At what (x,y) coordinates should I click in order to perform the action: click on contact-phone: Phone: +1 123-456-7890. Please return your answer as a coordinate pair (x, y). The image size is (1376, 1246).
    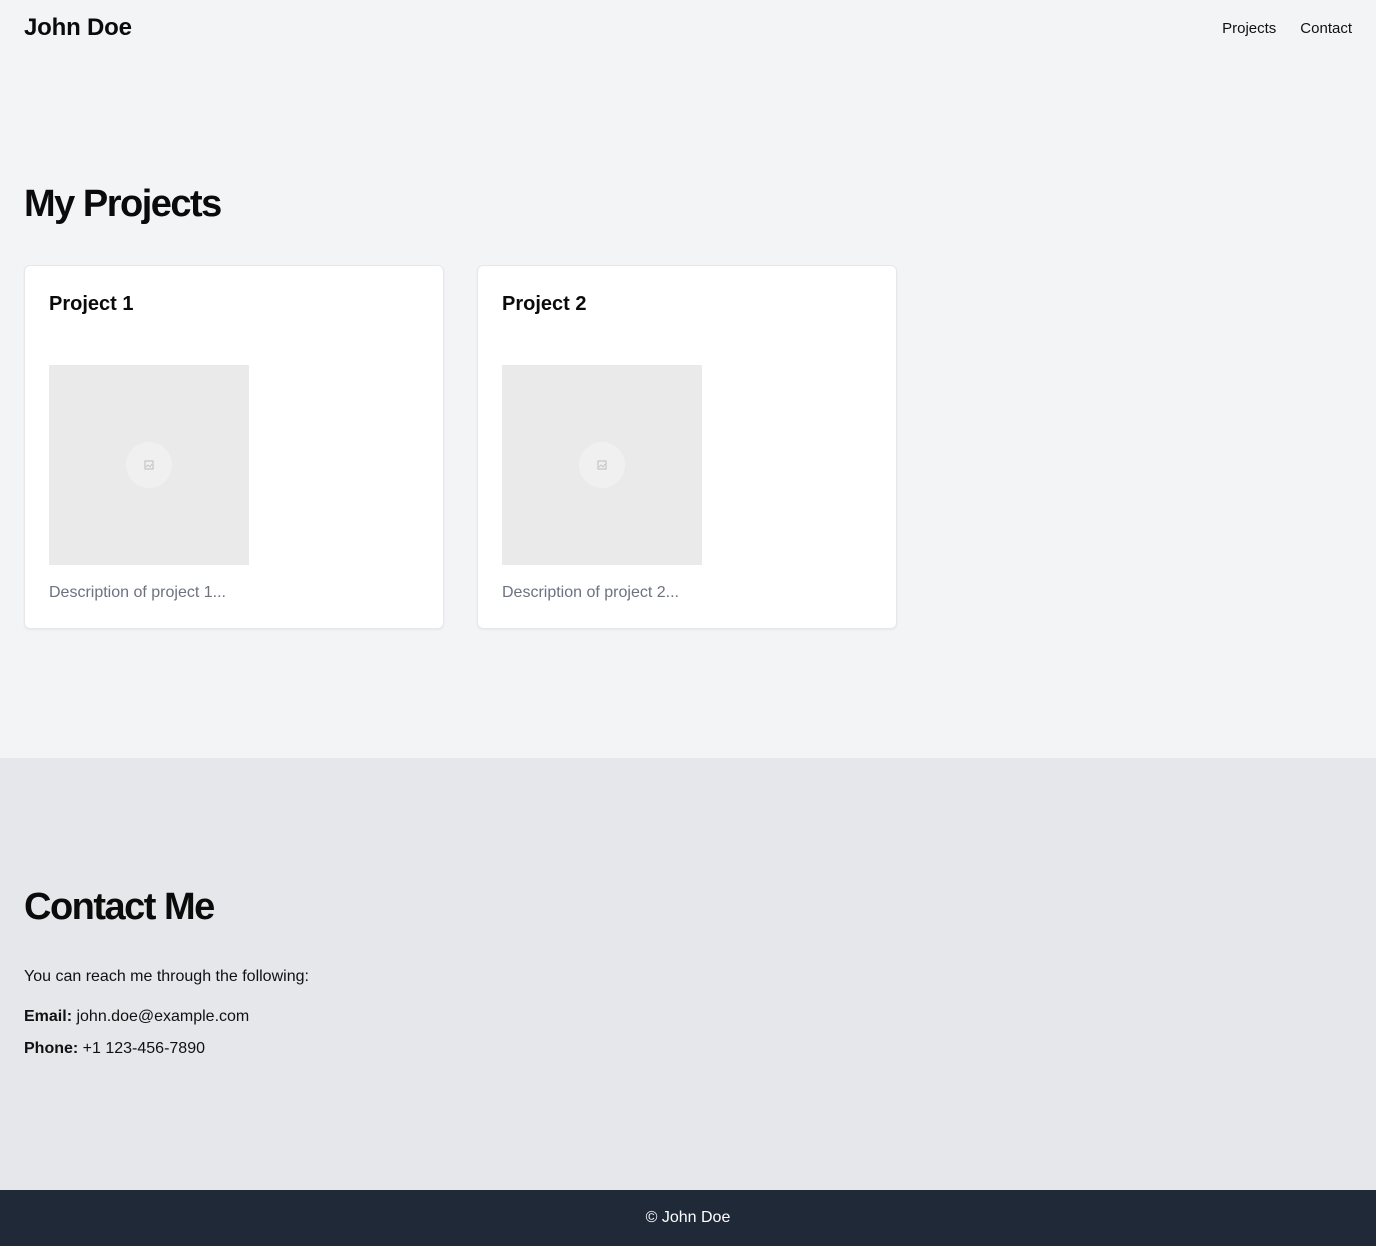
    Looking at the image, I should click on (114, 1049).